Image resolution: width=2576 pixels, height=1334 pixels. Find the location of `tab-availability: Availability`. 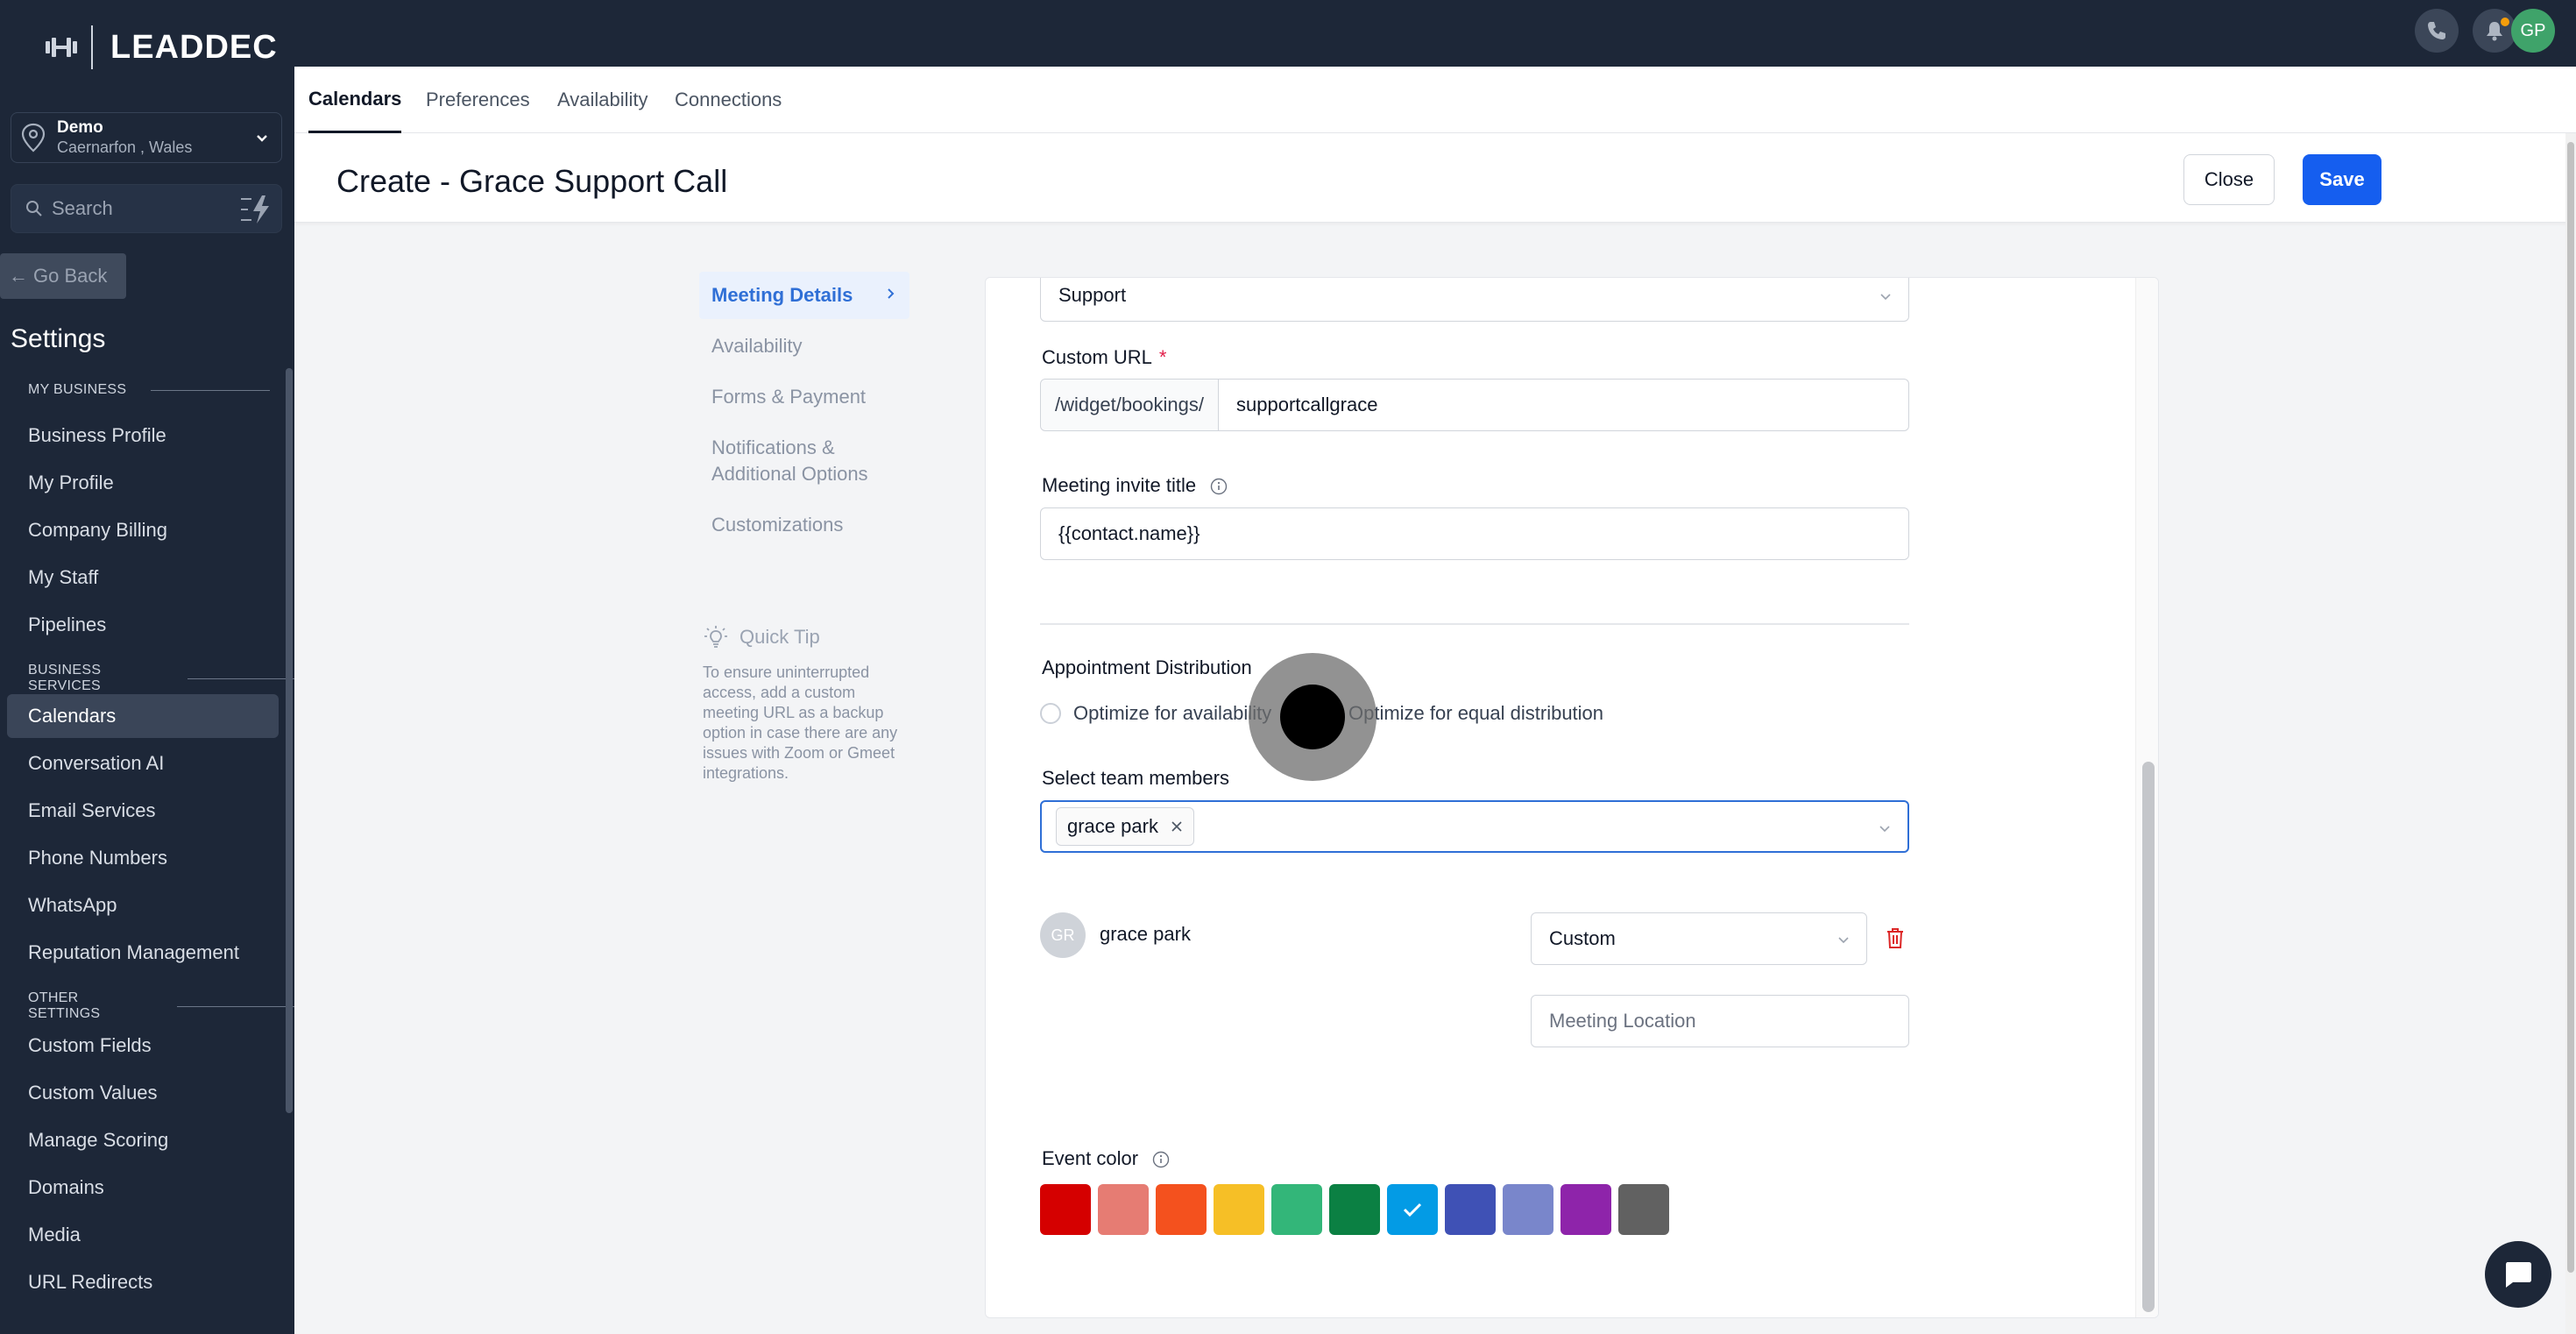

tab-availability: Availability is located at coordinates (602, 100).